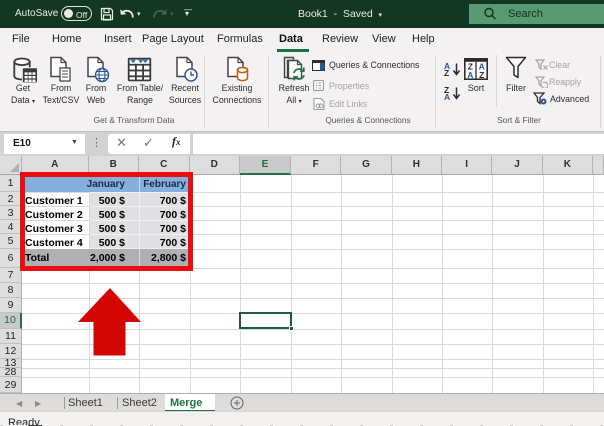 The image size is (604, 426). Describe the element at coordinates (481, 75) in the screenshot. I see `svg-text: Z` at that location.